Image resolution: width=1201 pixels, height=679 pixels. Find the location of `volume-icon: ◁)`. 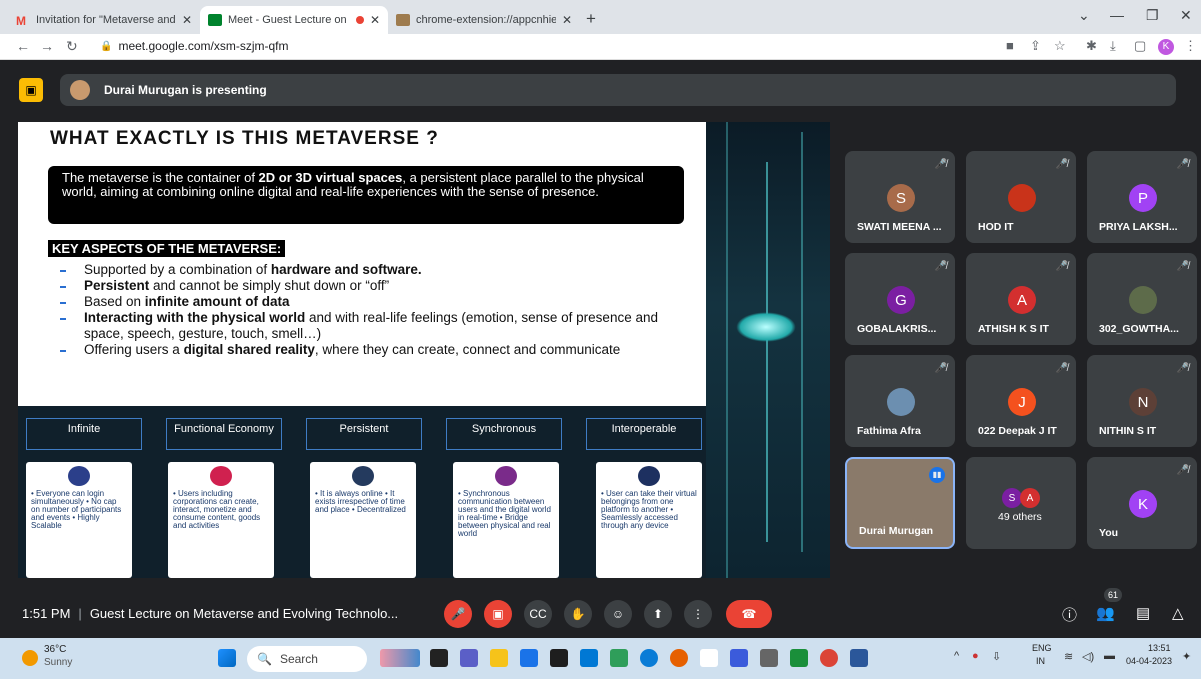

volume-icon: ◁) is located at coordinates (1088, 656).